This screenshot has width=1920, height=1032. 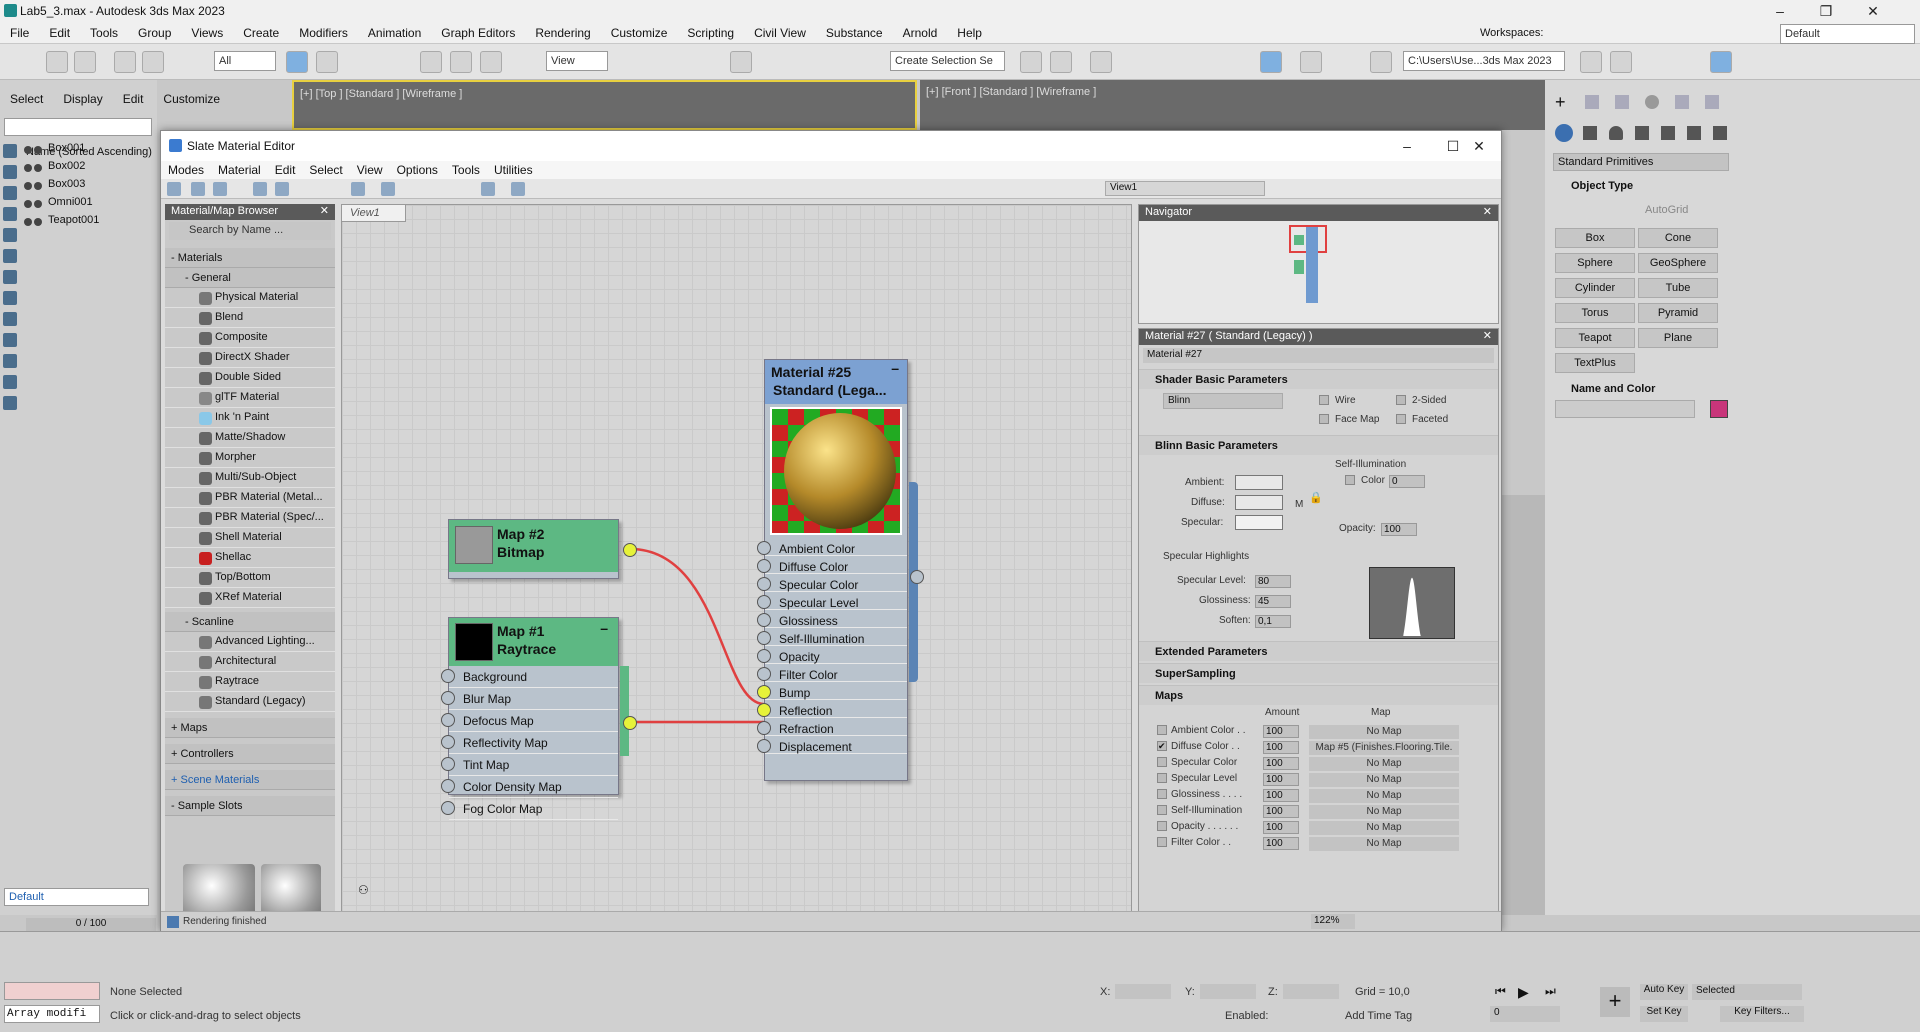 I want to click on render-icon, so click(x=1381, y=62).